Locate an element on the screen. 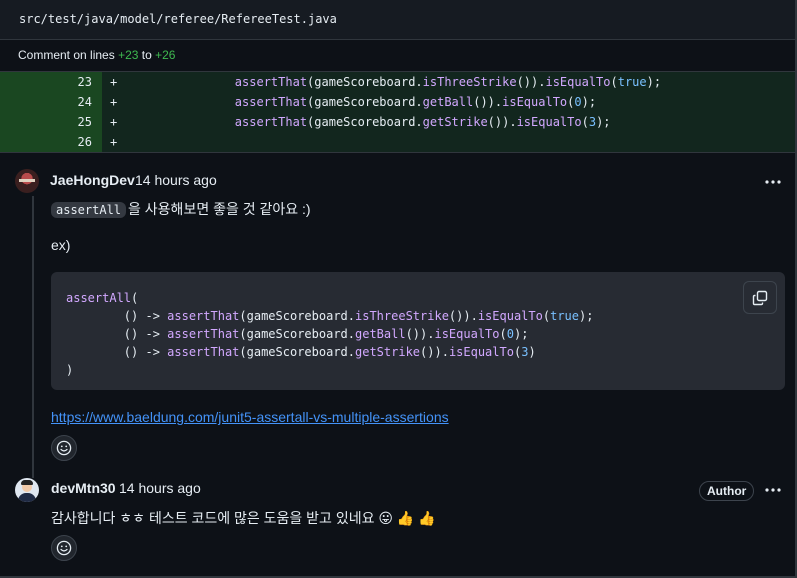 The image size is (797, 578). comment-range-label: Comment on lines +23 to +26 is located at coordinates (97, 55).